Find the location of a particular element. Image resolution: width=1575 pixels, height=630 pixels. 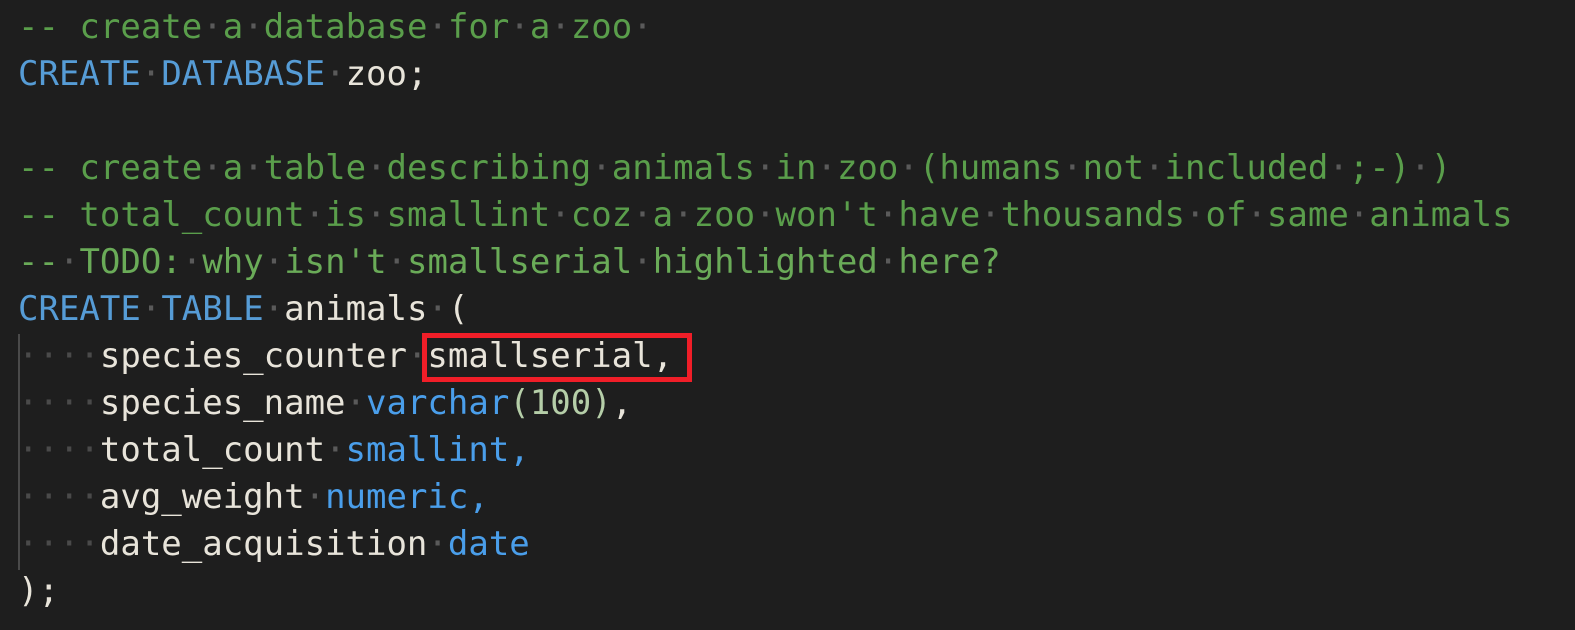

code-token: TABLE is located at coordinates (212, 309).